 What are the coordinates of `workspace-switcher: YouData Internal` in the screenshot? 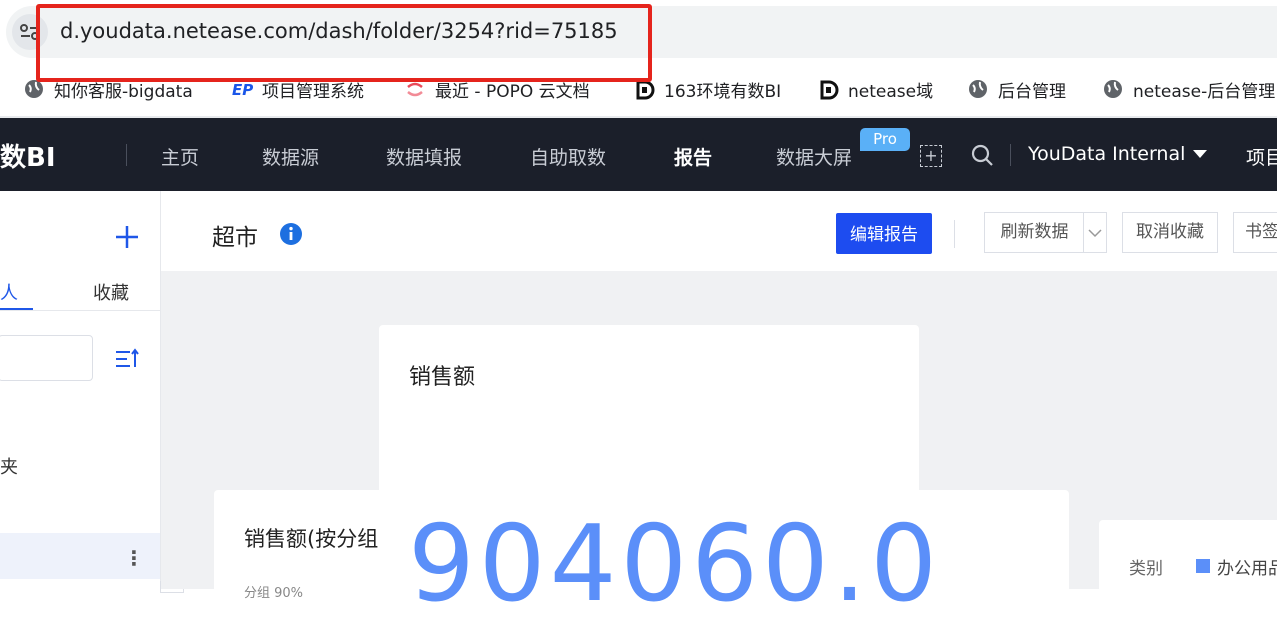 It's located at (1106, 154).